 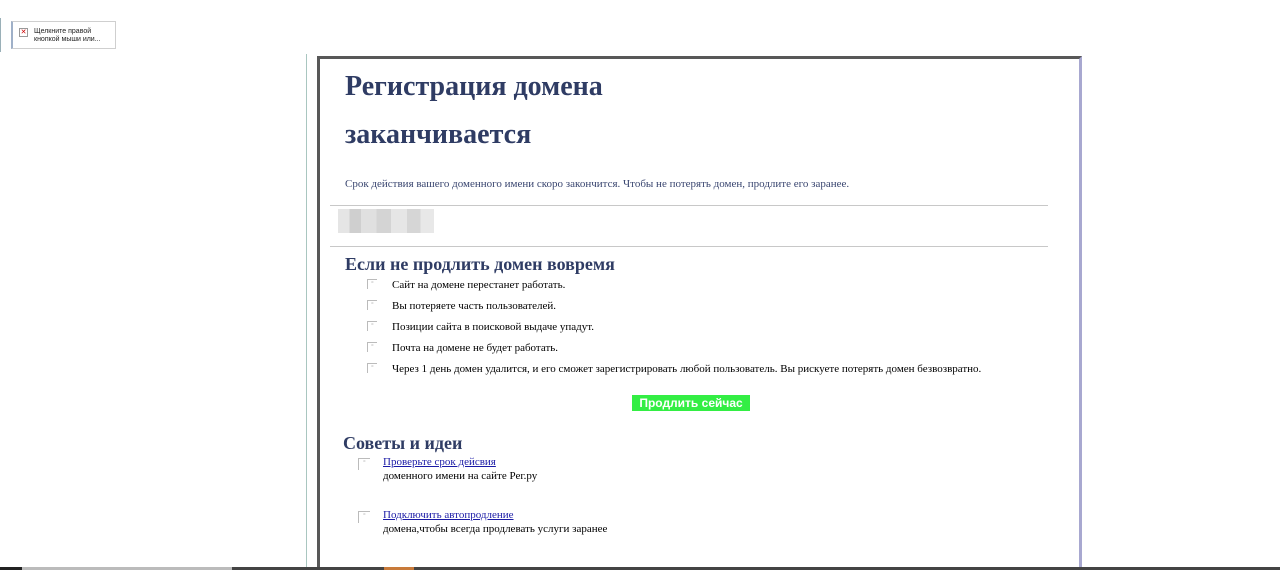 I want to click on tip-description: доменного имени на сайте Рег.ру, so click(x=460, y=476).